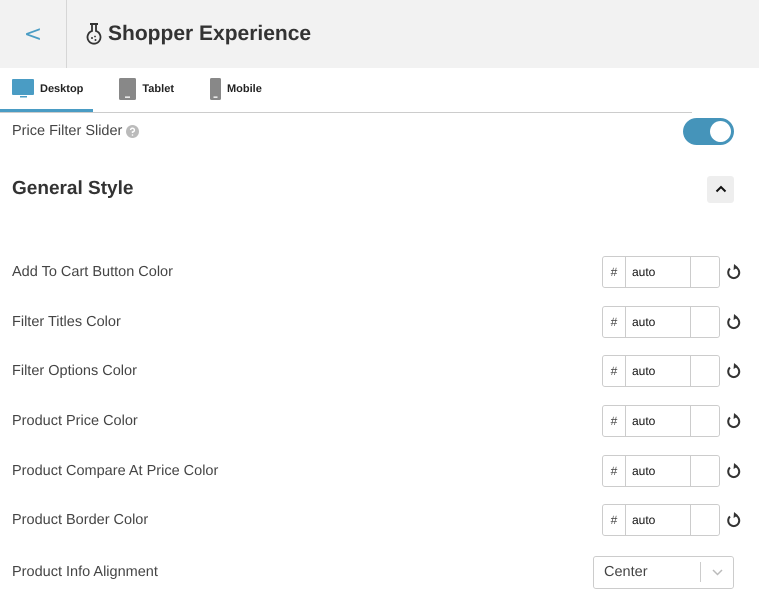  I want to click on tablet-icon, so click(127, 89).